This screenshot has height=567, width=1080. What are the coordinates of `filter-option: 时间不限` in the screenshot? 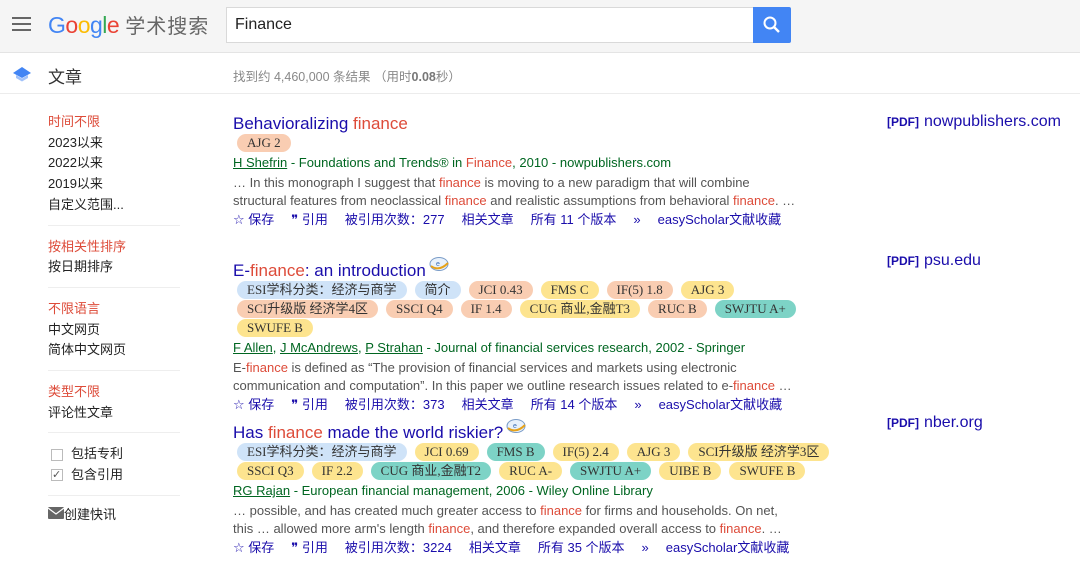 It's located at (114, 122).